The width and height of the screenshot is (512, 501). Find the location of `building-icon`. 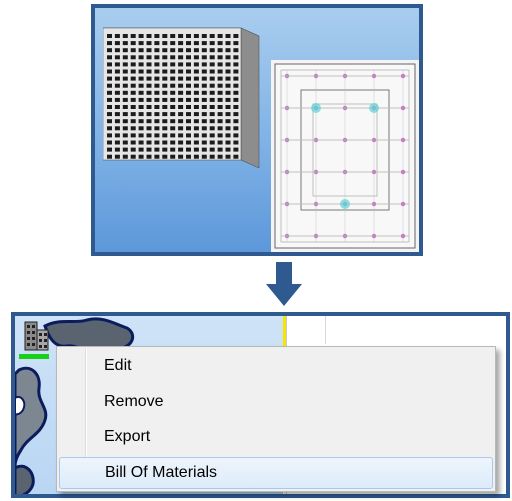

building-icon is located at coordinates (181, 98).